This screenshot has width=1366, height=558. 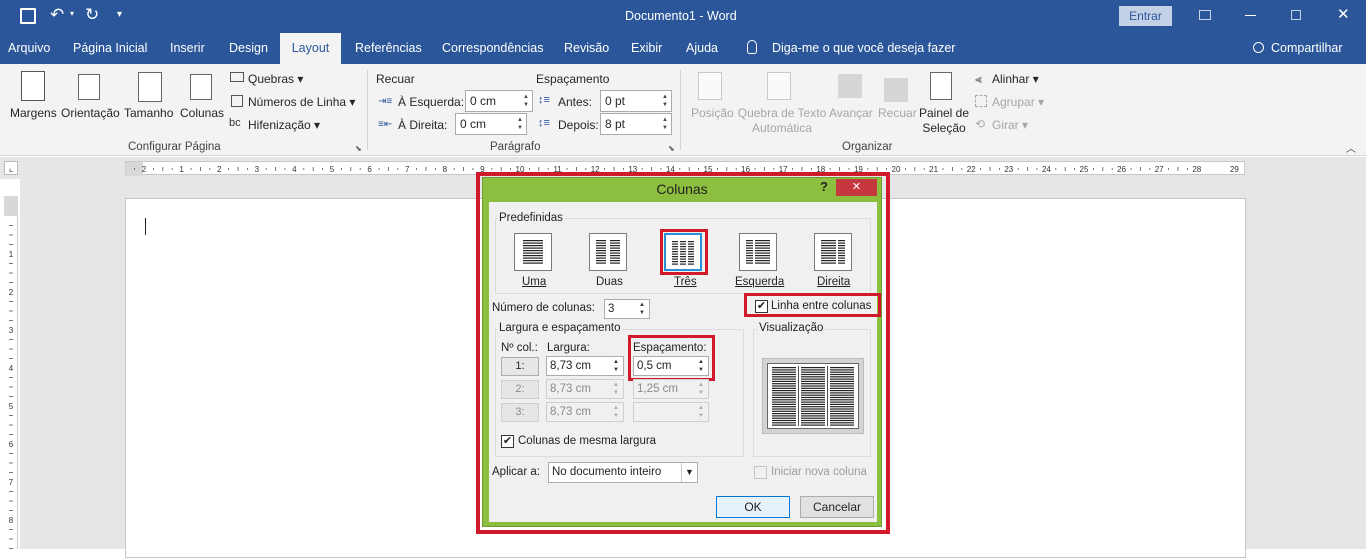 I want to click on size-button: Tamanho, so click(x=148, y=113).